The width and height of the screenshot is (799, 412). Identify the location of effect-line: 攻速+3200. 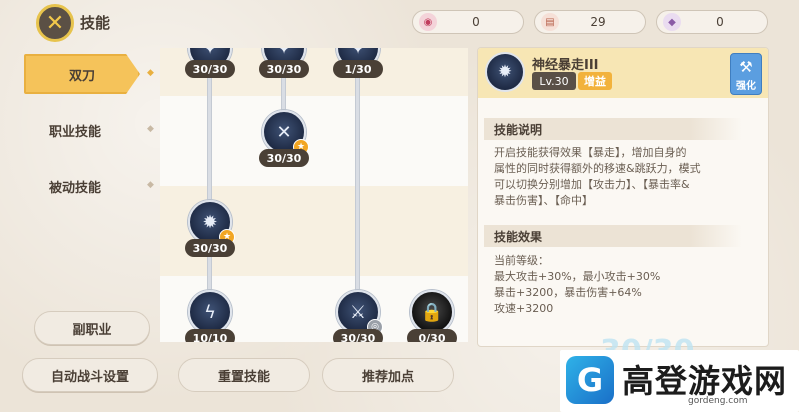
(524, 308).